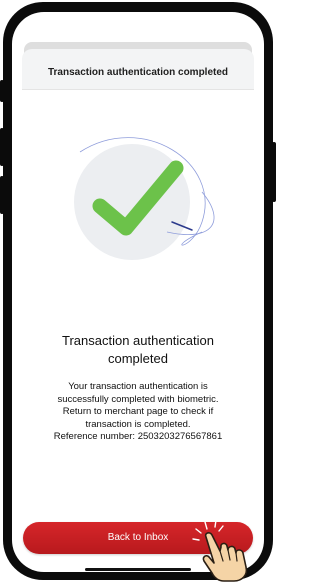  I want to click on message-line: transaction is completed., so click(138, 424).